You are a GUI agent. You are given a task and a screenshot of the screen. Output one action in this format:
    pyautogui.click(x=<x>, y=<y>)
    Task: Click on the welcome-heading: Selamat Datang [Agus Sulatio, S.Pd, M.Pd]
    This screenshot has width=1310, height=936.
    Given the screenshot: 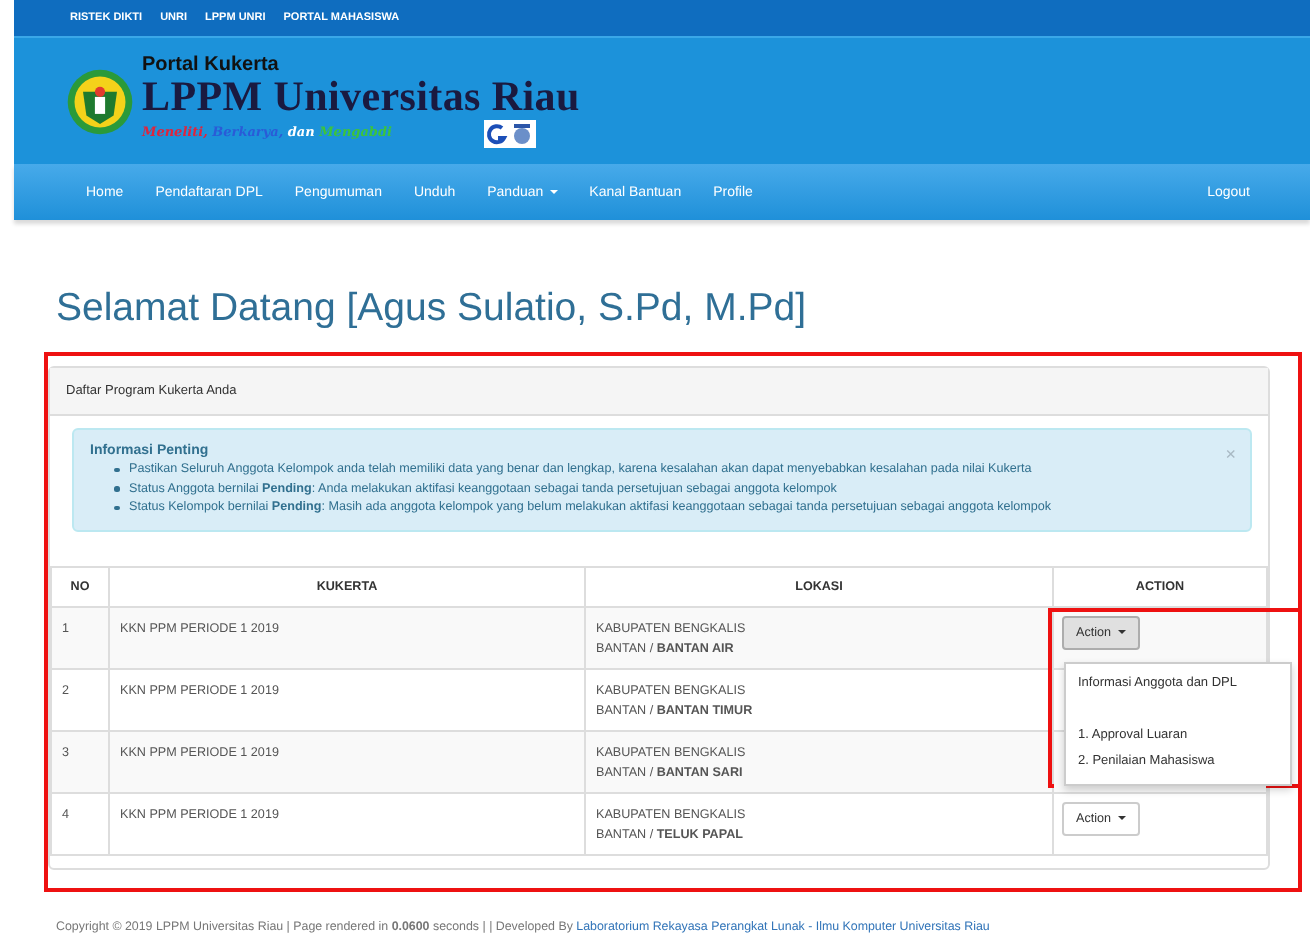 What is the action you would take?
    pyautogui.click(x=432, y=308)
    